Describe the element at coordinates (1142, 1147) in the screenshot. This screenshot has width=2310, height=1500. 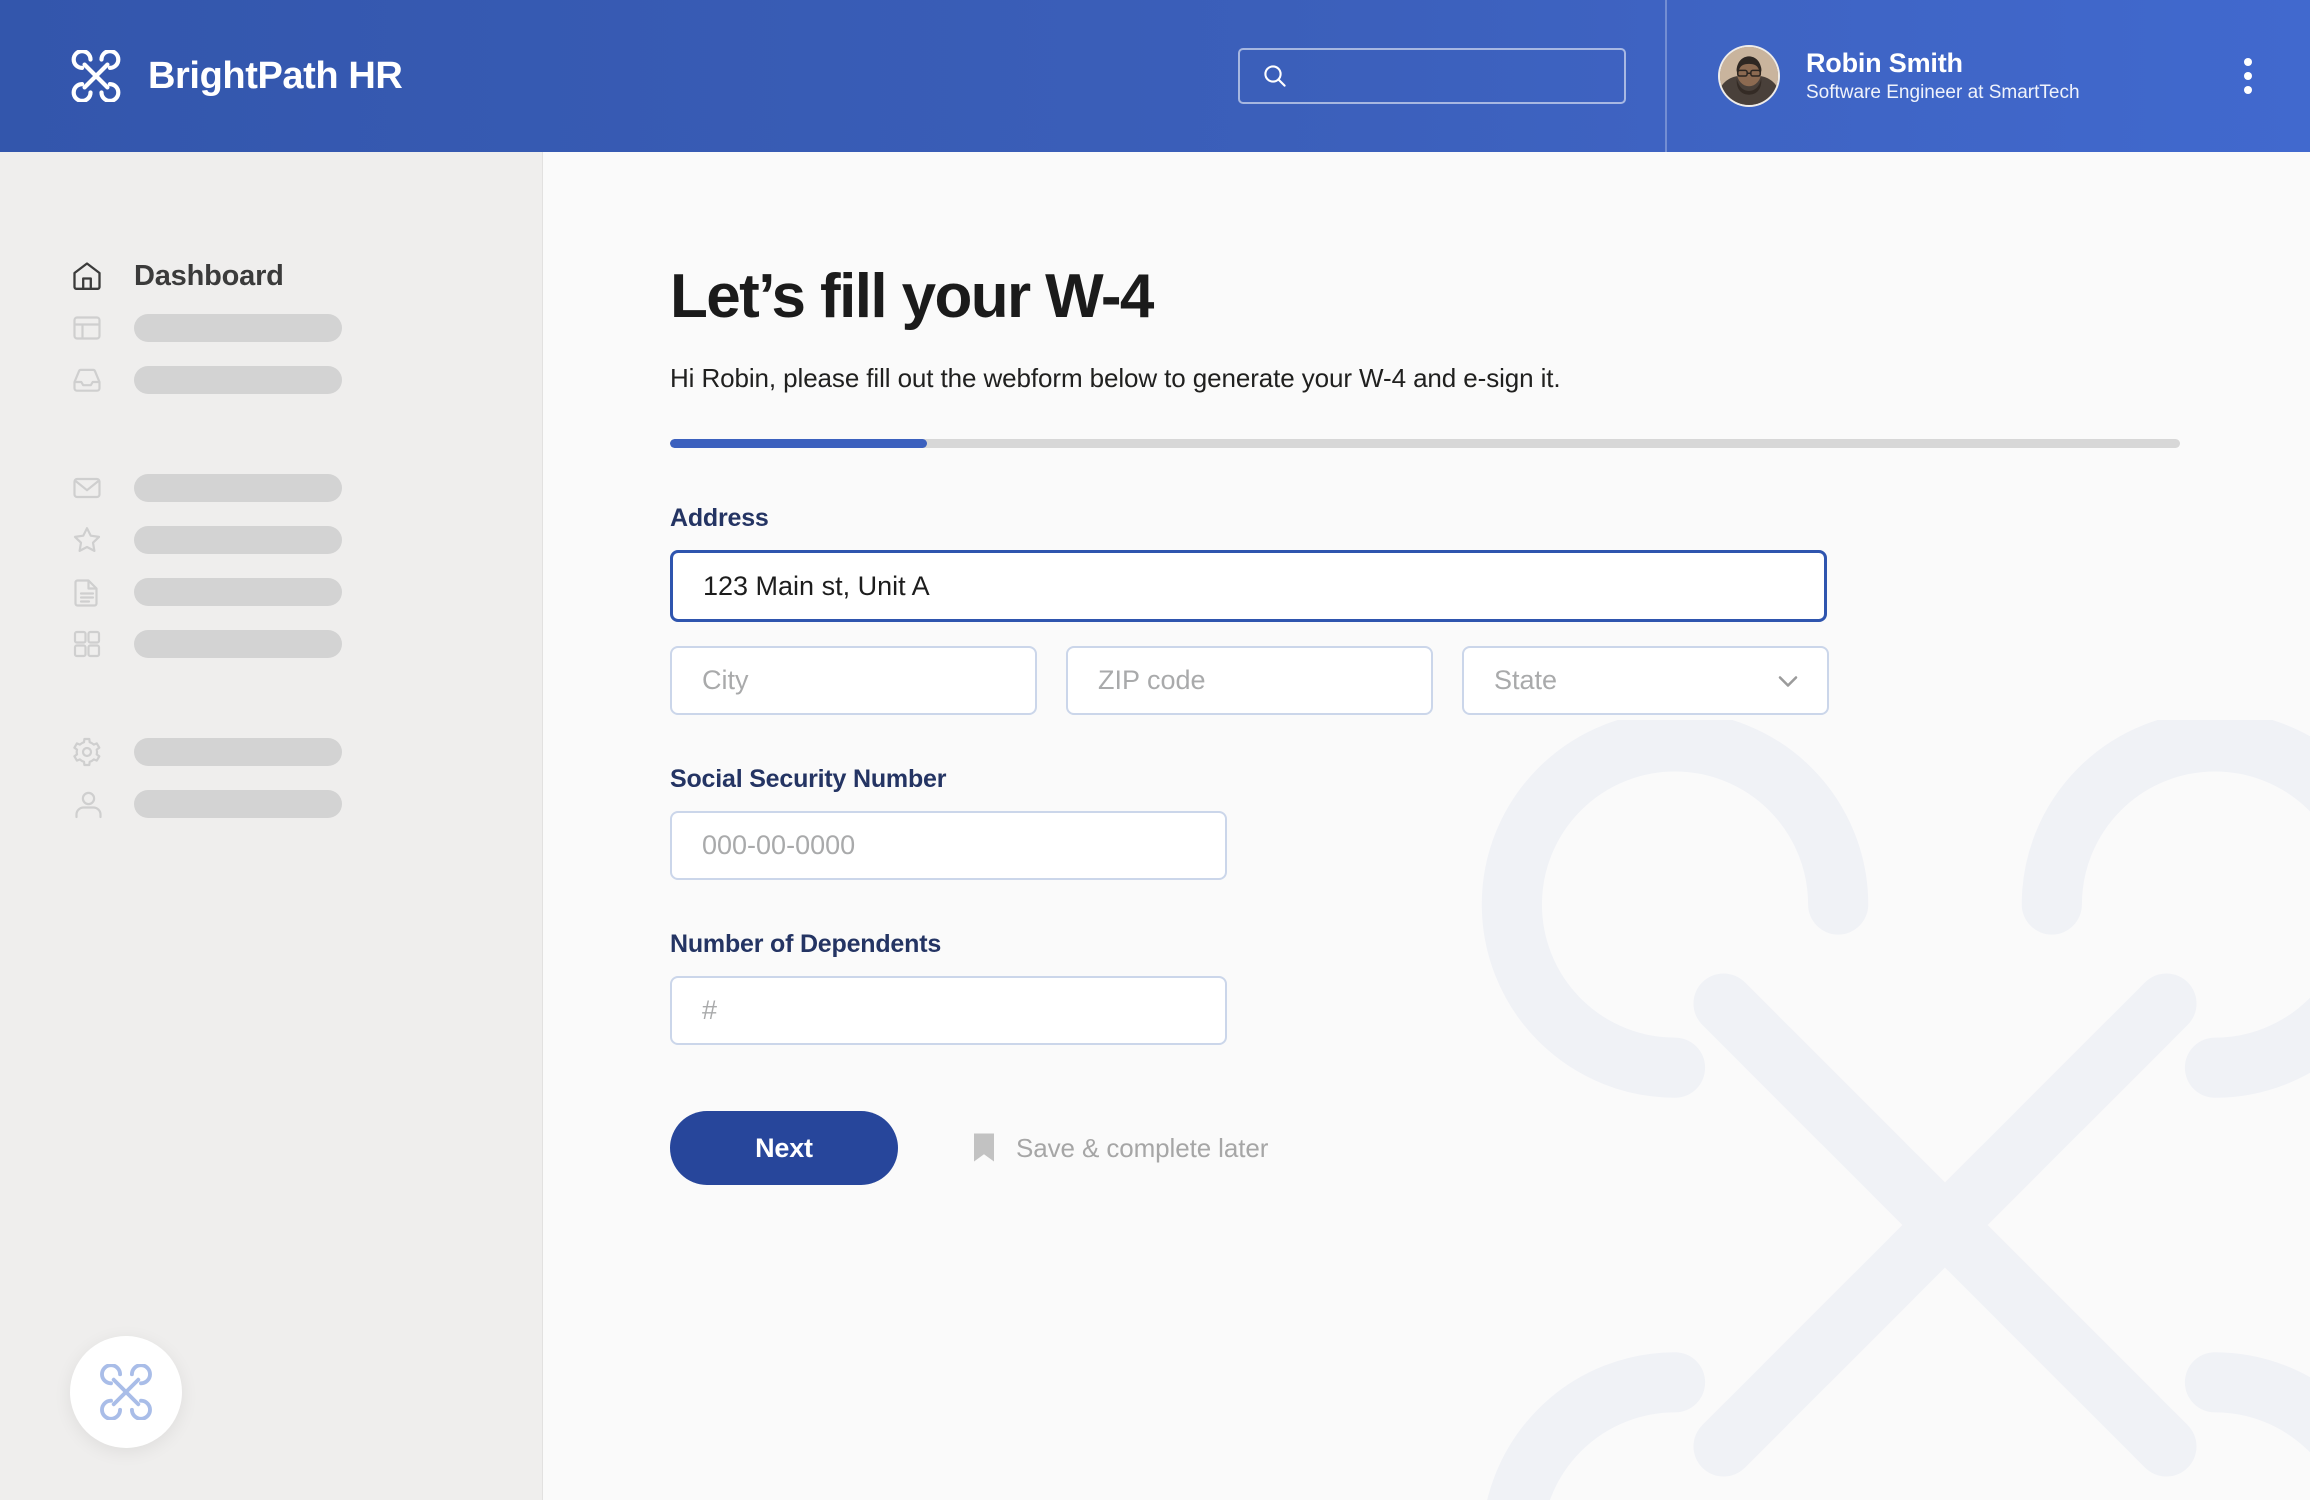
I see `save-later-label: Save & complete later` at that location.